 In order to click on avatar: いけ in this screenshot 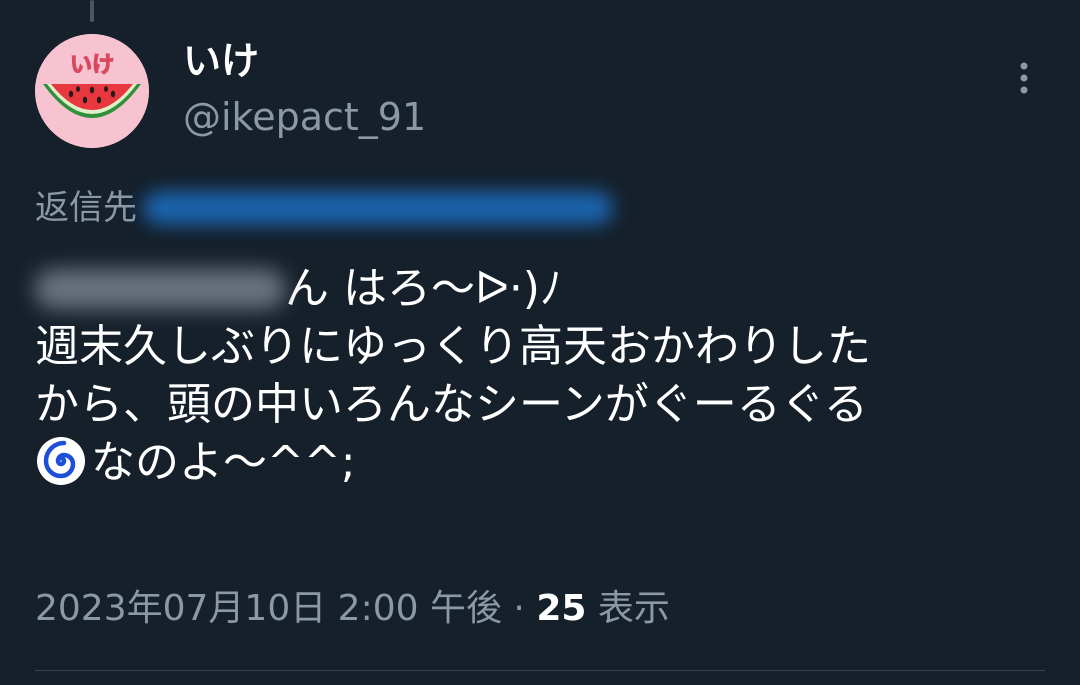, I will do `click(92, 91)`.